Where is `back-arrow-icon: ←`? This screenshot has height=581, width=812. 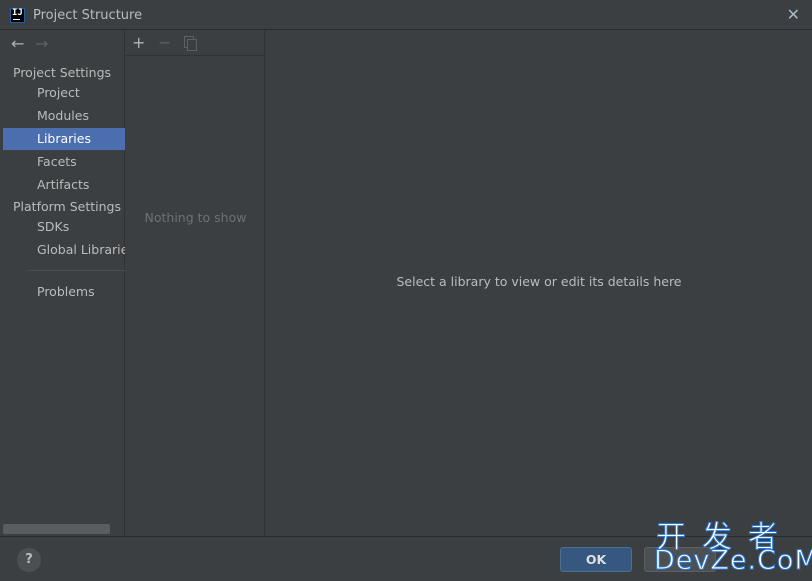
back-arrow-icon: ← is located at coordinates (23, 43).